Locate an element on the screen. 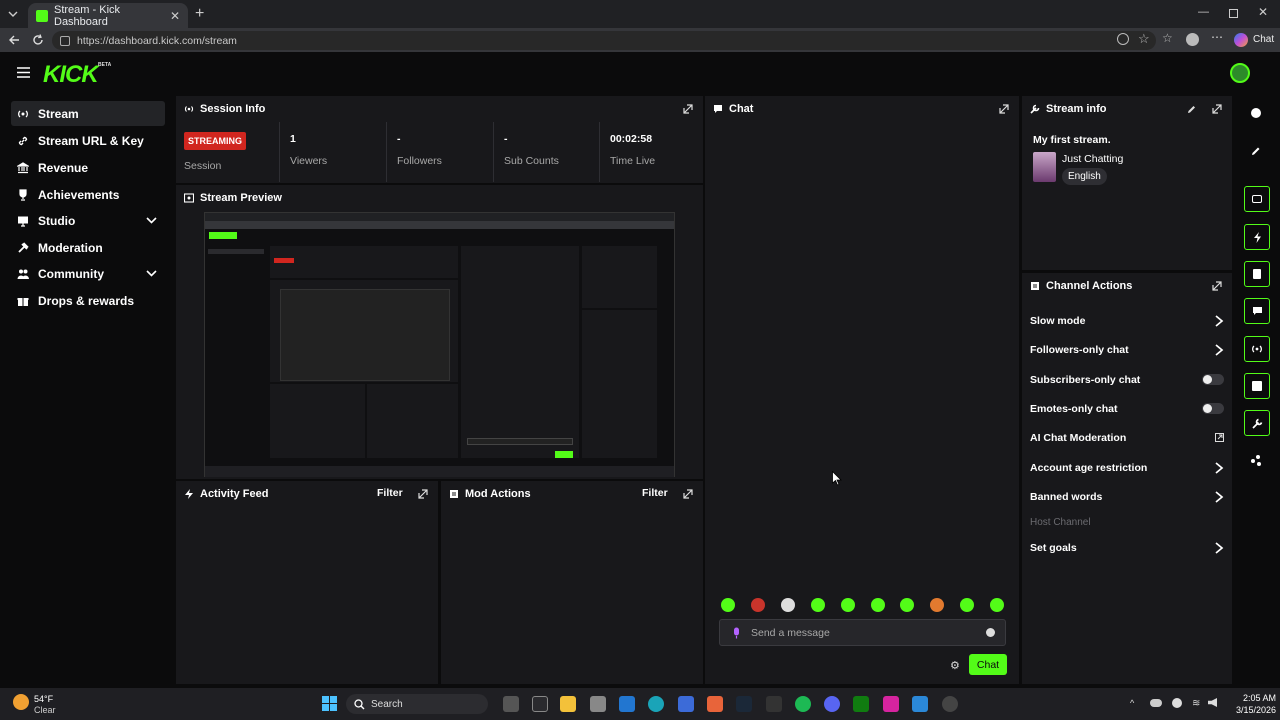 This screenshot has height=720, width=1280. maximize-icon is located at coordinates (1233, 13).